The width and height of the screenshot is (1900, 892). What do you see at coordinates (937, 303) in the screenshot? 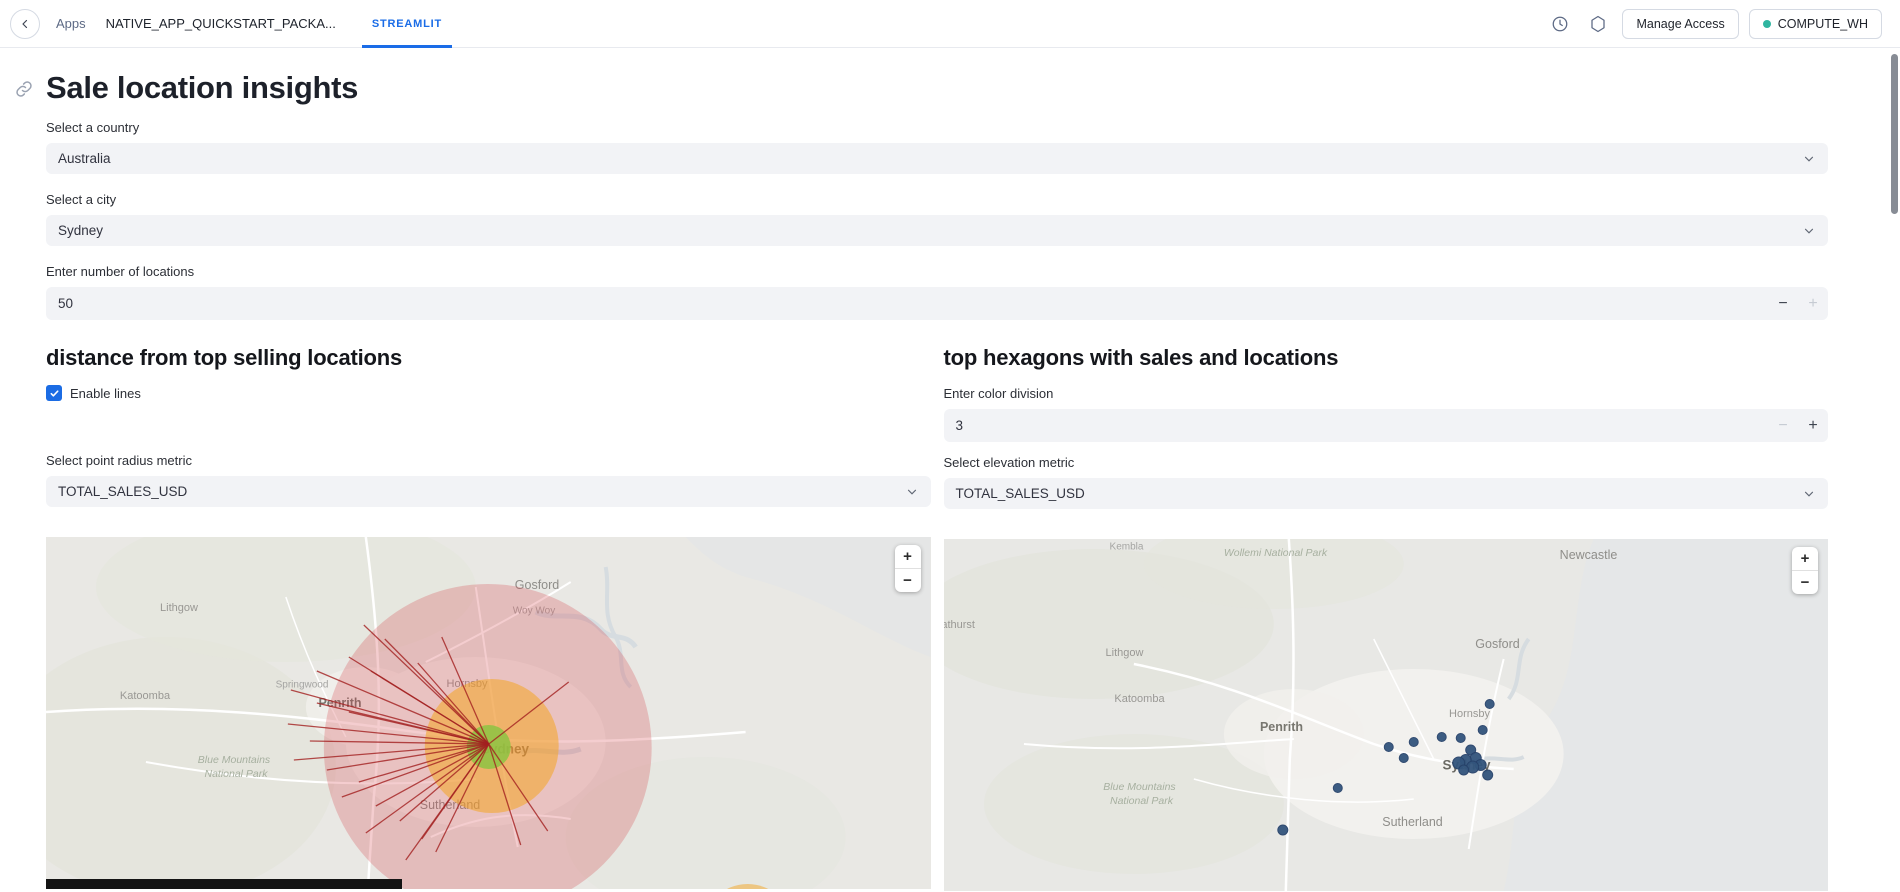
I see `locations-number-input: 50 − +` at bounding box center [937, 303].